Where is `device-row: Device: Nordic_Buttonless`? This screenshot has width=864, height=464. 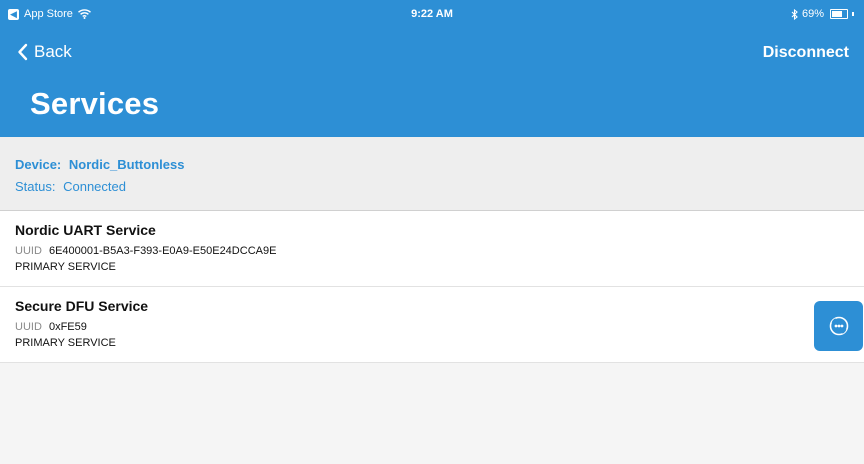
device-row: Device: Nordic_Buttonless is located at coordinates (99, 164).